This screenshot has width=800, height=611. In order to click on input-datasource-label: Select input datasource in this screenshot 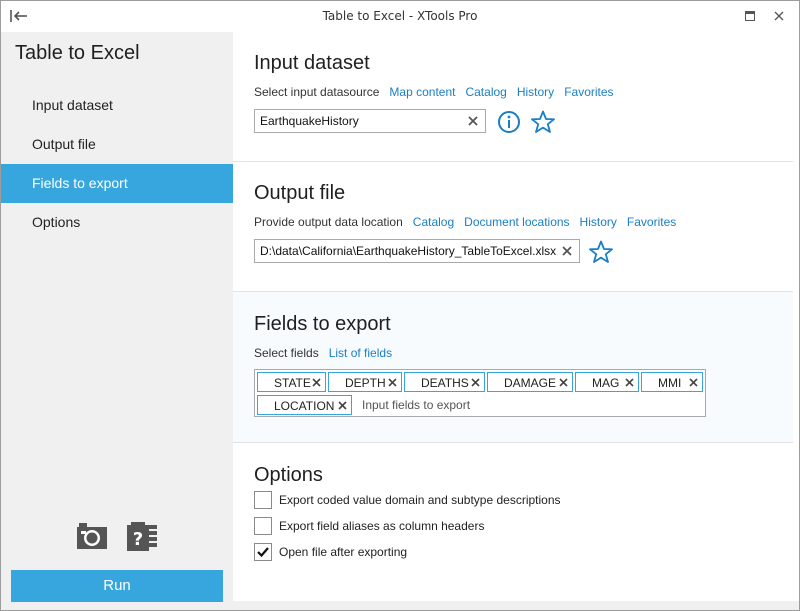, I will do `click(317, 92)`.